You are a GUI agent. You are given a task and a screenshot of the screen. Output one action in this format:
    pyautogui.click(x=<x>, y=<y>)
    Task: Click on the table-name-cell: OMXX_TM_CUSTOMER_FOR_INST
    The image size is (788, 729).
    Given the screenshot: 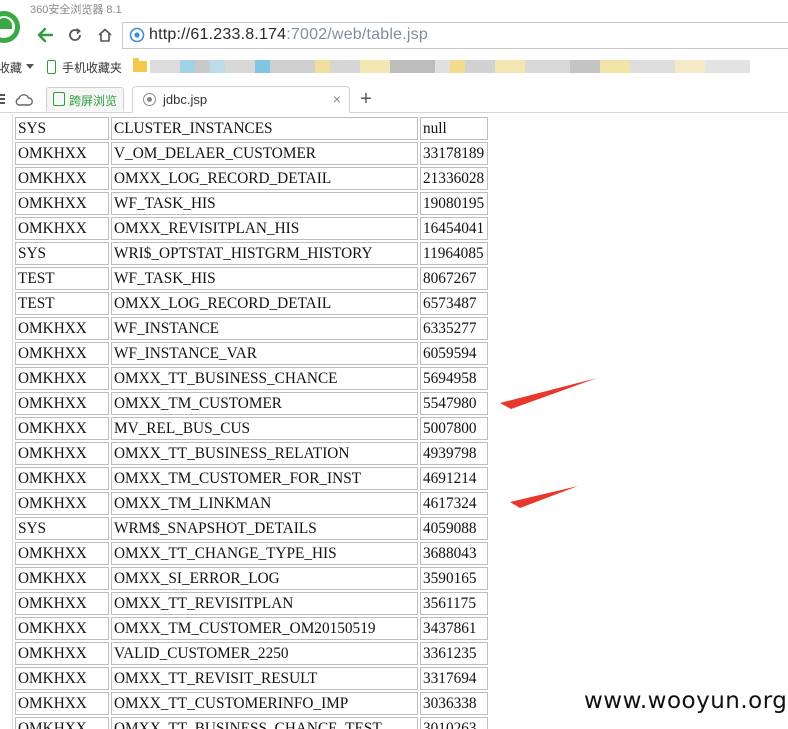 What is the action you would take?
    pyautogui.click(x=264, y=478)
    